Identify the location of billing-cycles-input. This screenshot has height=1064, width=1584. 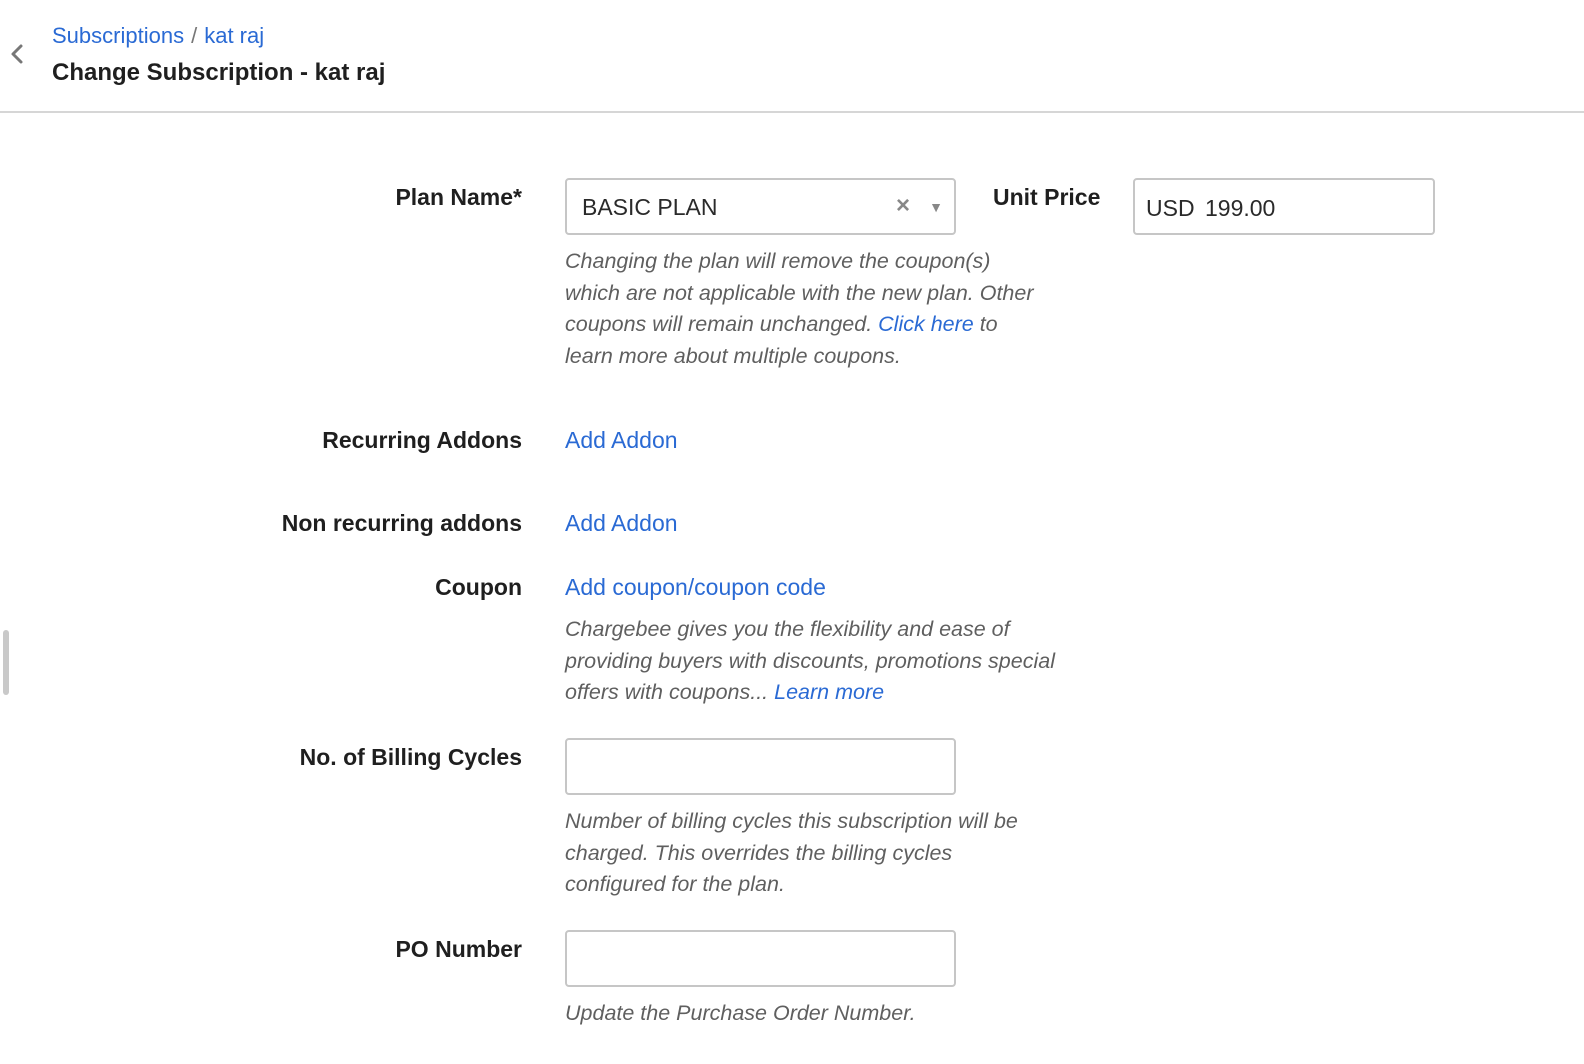
(760, 766).